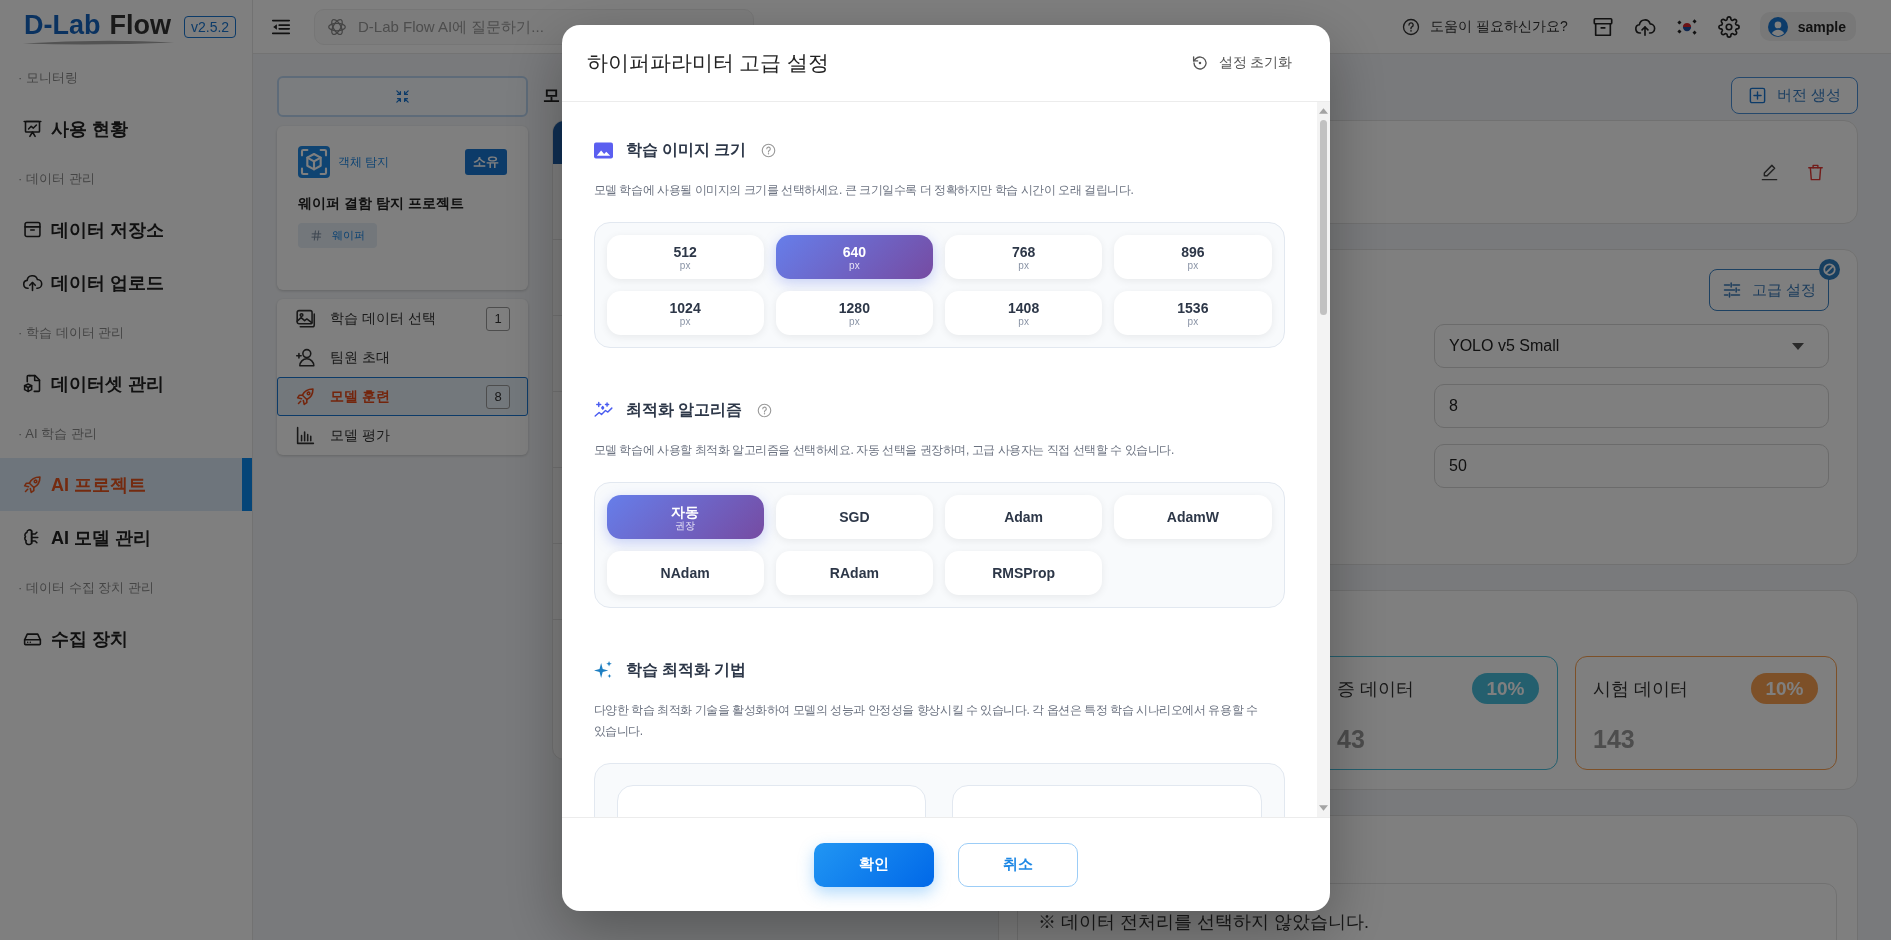 The width and height of the screenshot is (1891, 940). What do you see at coordinates (1323, 217) in the screenshot?
I see `scrollbar-thumb` at bounding box center [1323, 217].